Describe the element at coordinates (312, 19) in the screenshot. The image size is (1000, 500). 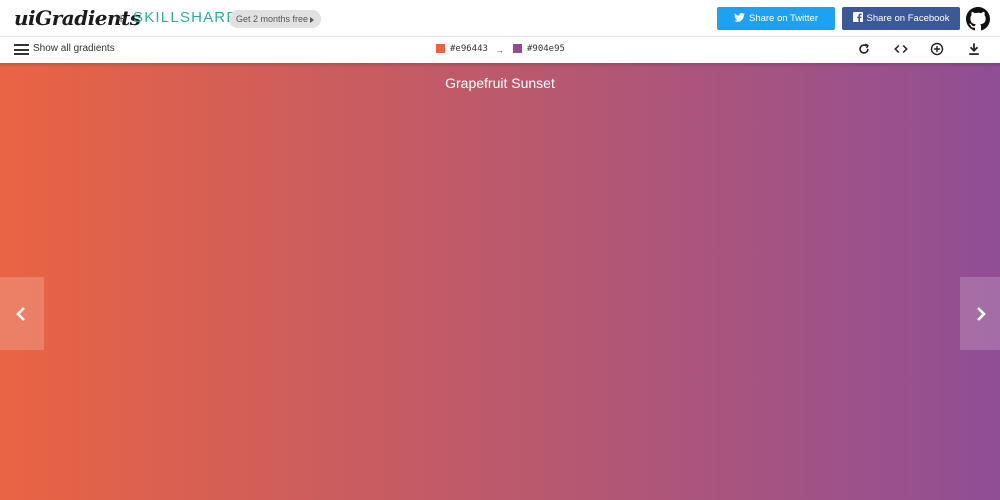
I see `play-arrow-icon` at that location.